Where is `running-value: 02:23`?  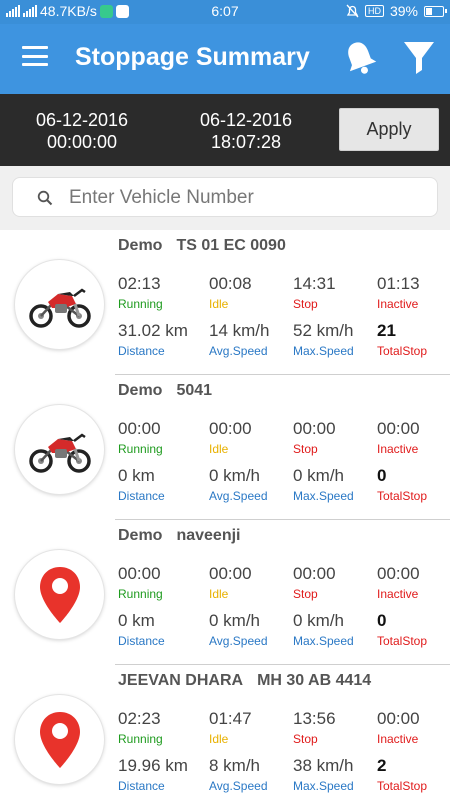
running-value: 02:23 is located at coordinates (139, 718).